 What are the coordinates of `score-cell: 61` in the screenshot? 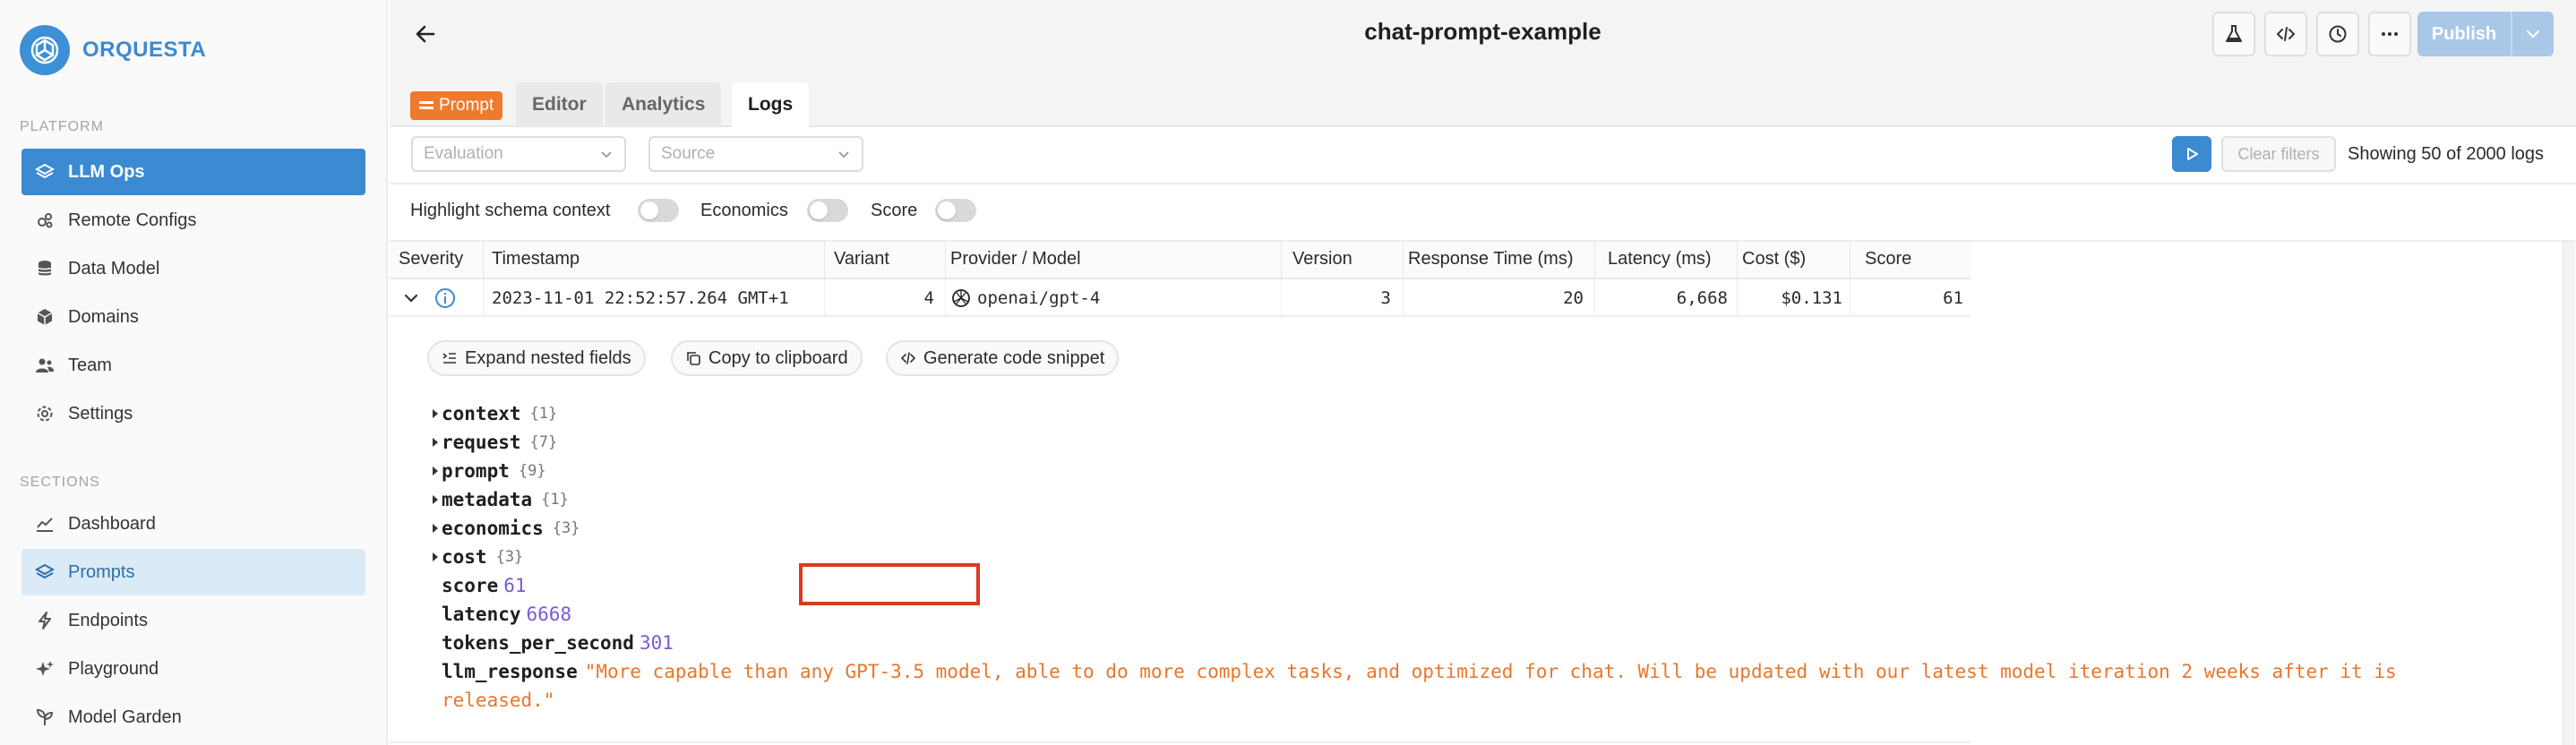 It's located at (1953, 298).